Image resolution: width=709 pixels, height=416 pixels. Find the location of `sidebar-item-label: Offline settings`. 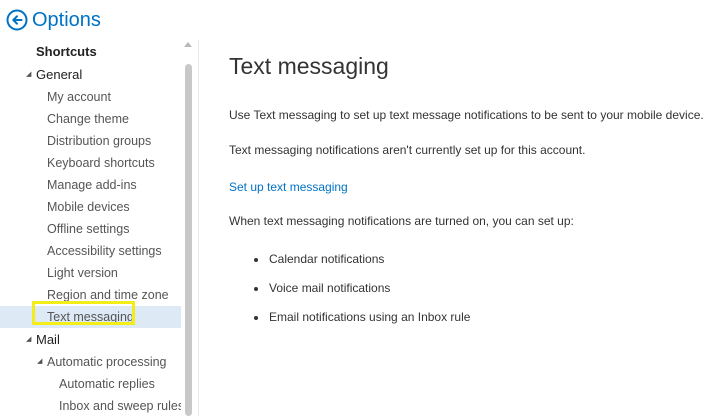

sidebar-item-label: Offline settings is located at coordinates (88, 229).